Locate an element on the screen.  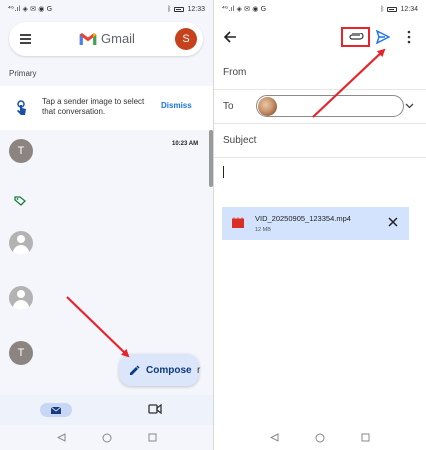
compose-label-peek: r is located at coordinates (199, 370).